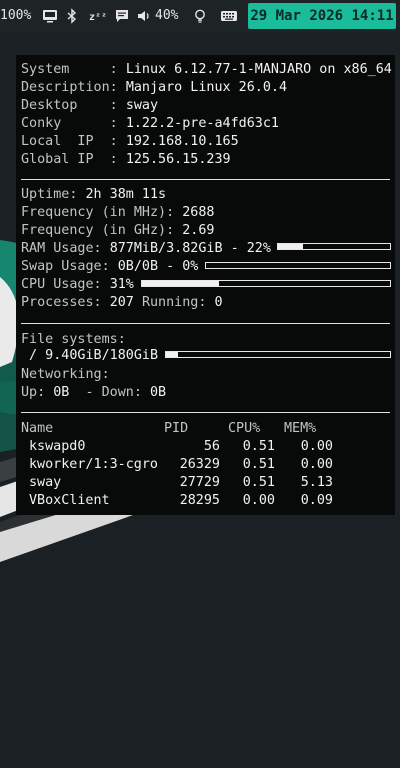 The width and height of the screenshot is (400, 768). What do you see at coordinates (158, 266) in the screenshot?
I see `swap-value: 0B/0B - 0%` at bounding box center [158, 266].